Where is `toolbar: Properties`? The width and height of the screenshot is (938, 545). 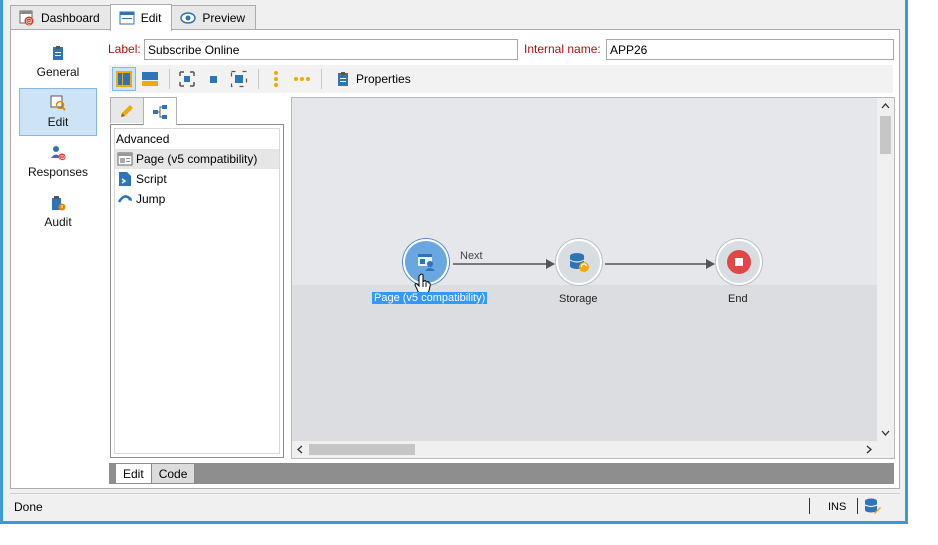 toolbar: Properties is located at coordinates (501, 79).